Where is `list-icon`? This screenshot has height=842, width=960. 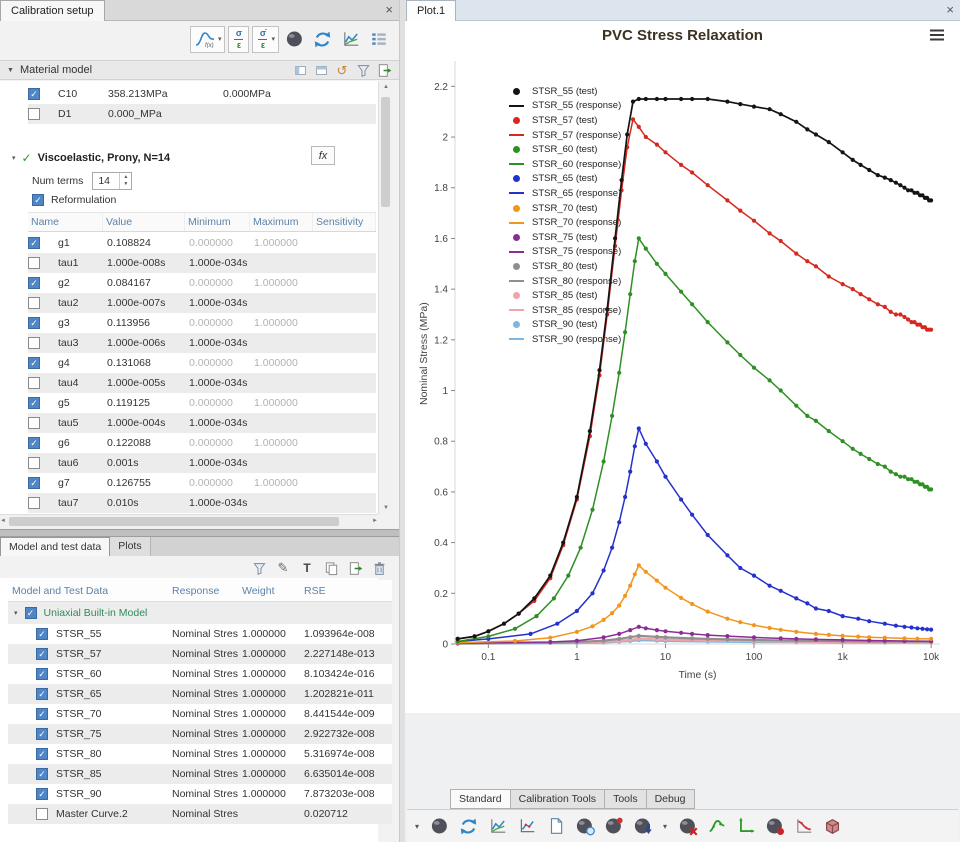 list-icon is located at coordinates (378, 39).